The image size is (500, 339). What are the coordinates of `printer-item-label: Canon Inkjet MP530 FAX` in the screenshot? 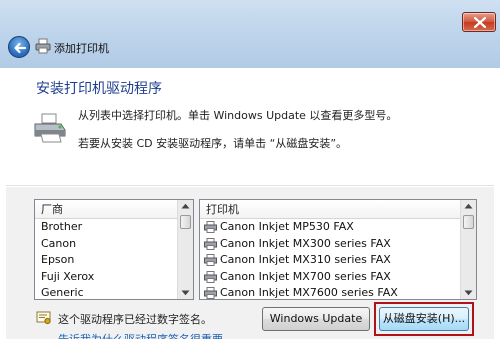 It's located at (287, 226).